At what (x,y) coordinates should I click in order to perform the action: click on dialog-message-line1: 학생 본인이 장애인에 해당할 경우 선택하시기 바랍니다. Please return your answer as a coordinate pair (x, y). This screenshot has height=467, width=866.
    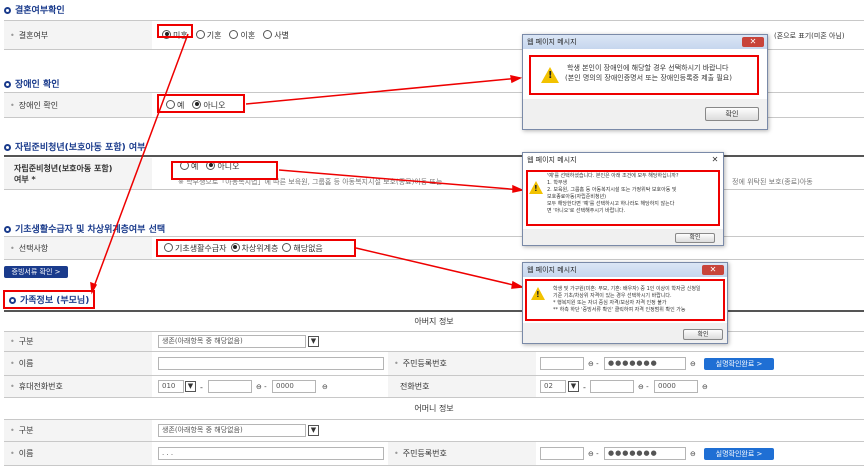
    Looking at the image, I should click on (648, 68).